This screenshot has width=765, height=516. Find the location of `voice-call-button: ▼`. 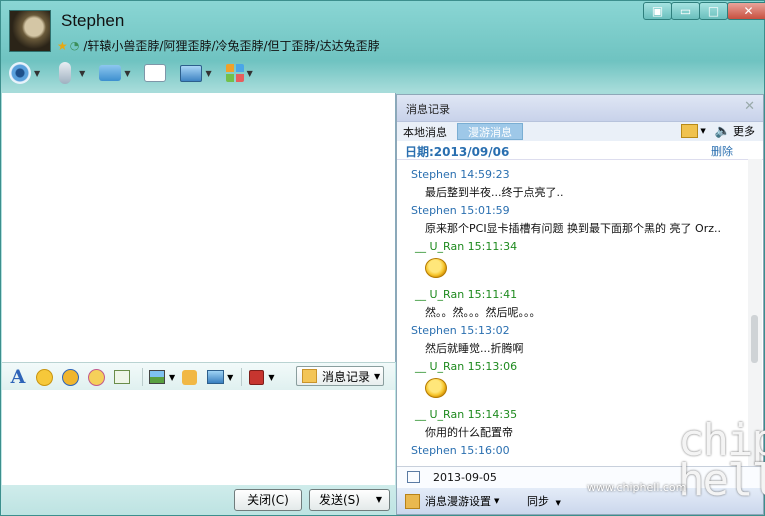

voice-call-button: ▼ is located at coordinates (69, 73).